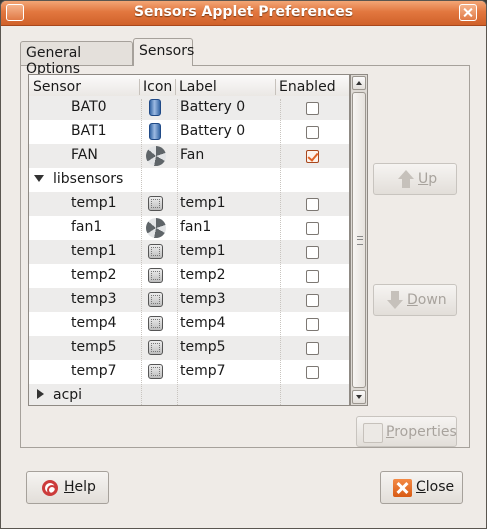 This screenshot has width=487, height=529. I want to click on sensor-label: temp3, so click(203, 299).